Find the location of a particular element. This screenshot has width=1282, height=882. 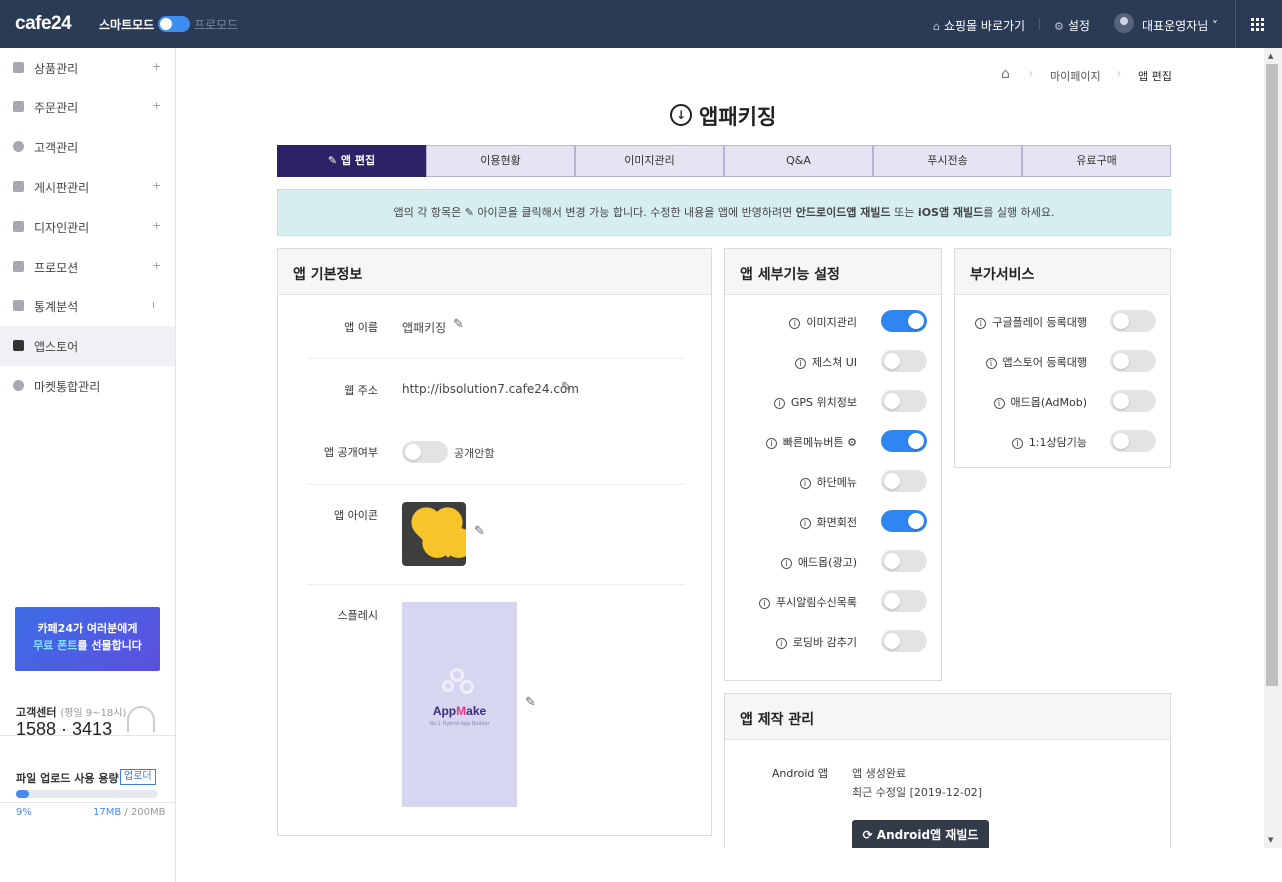

notice-text: 아이콘을 클릭해서 변경 가능 합니다. 수정한 내용을 앱에 반영하려면 is located at coordinates (635, 212).